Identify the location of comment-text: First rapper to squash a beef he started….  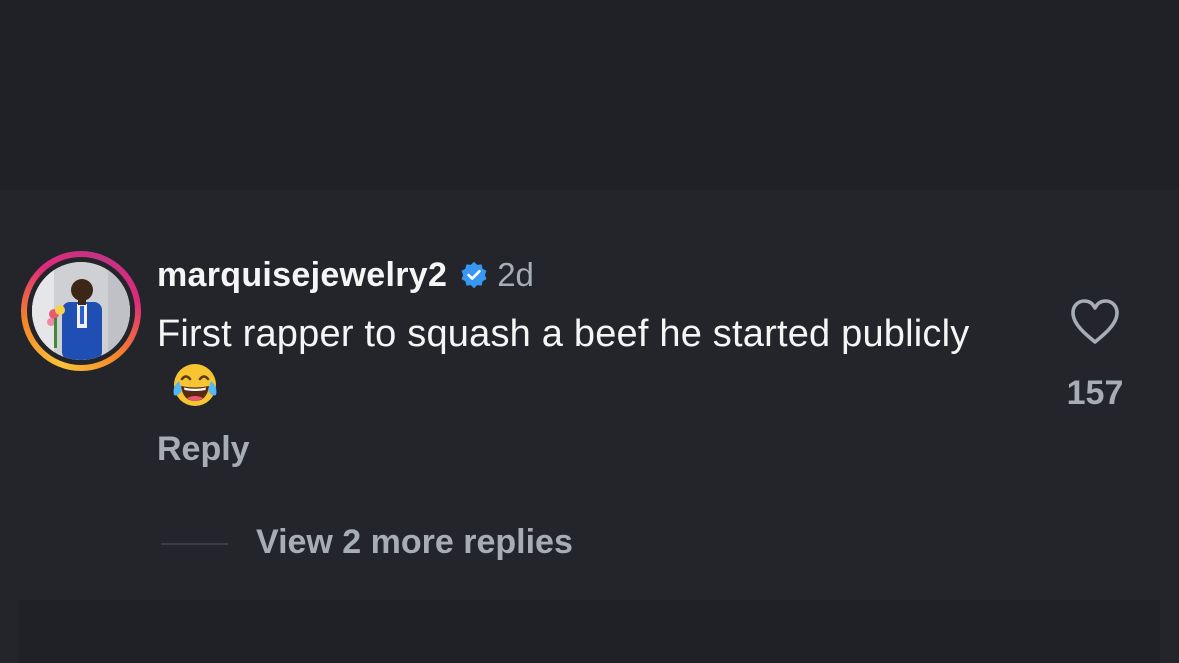
(563, 334).